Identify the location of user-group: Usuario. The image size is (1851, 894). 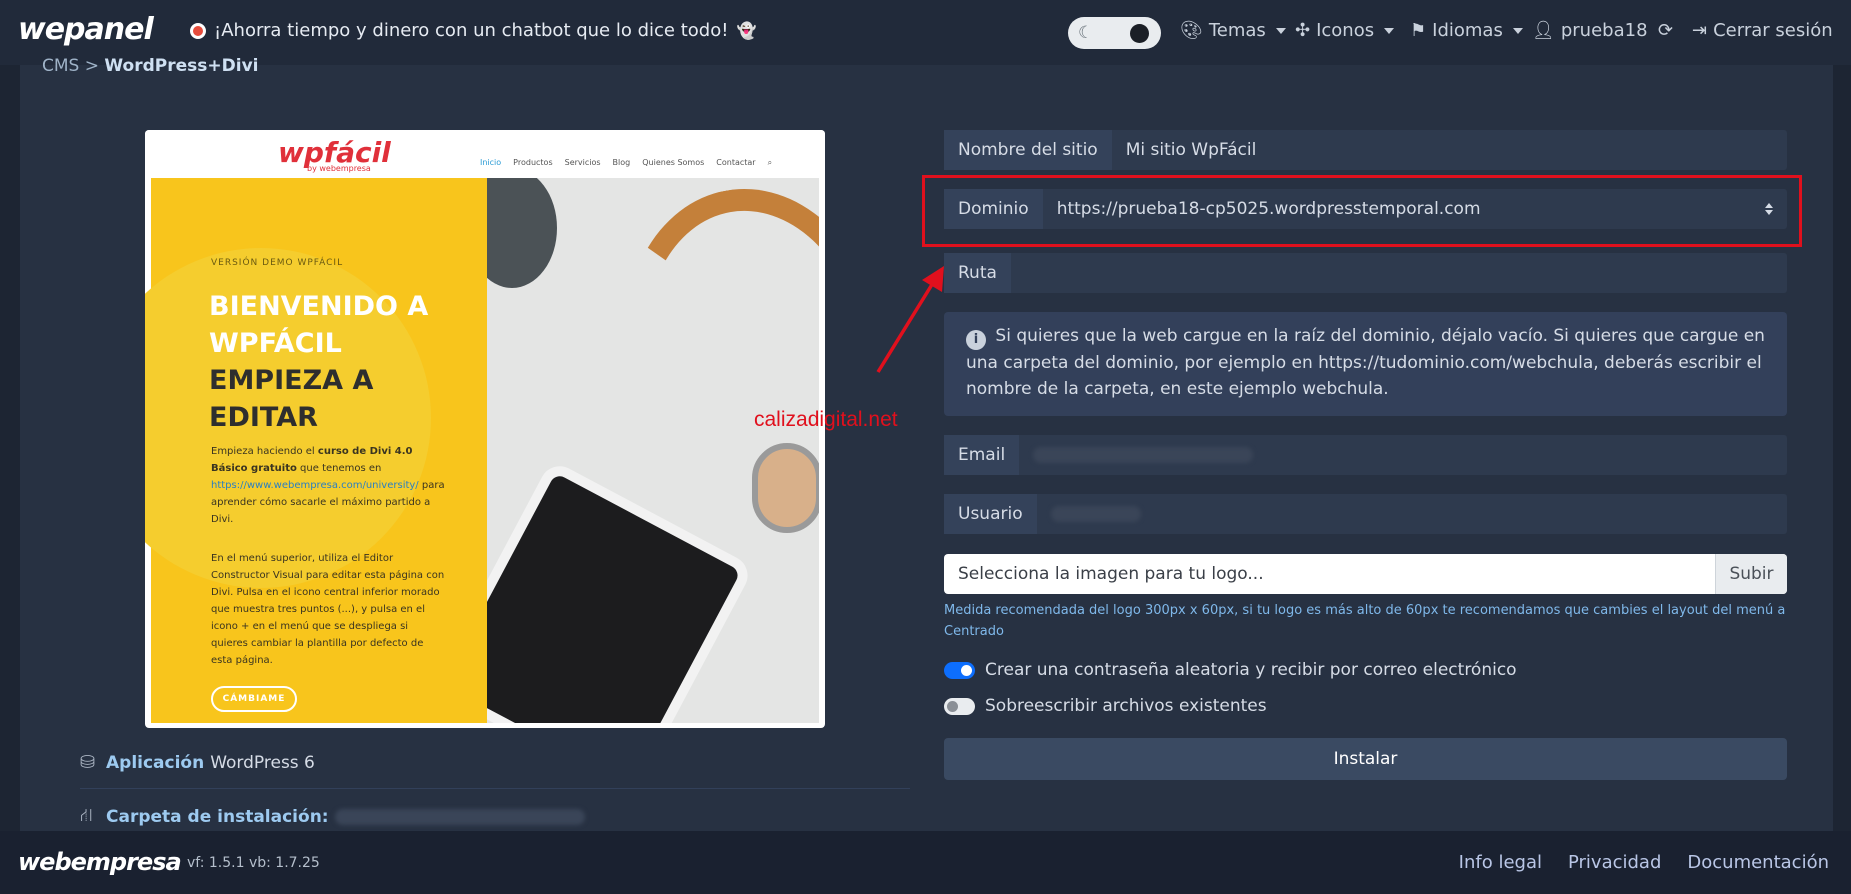
(1365, 514).